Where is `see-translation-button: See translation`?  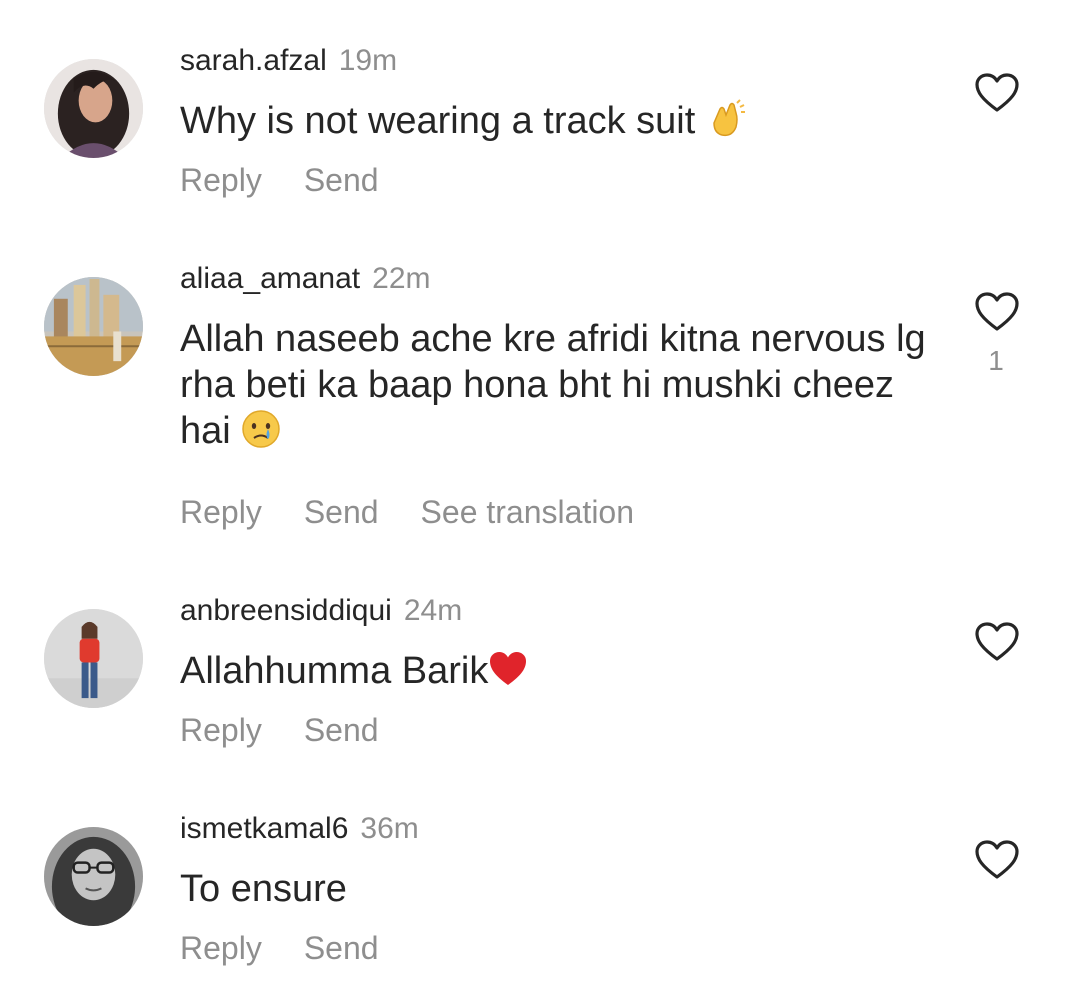
see-translation-button: See translation is located at coordinates (527, 512).